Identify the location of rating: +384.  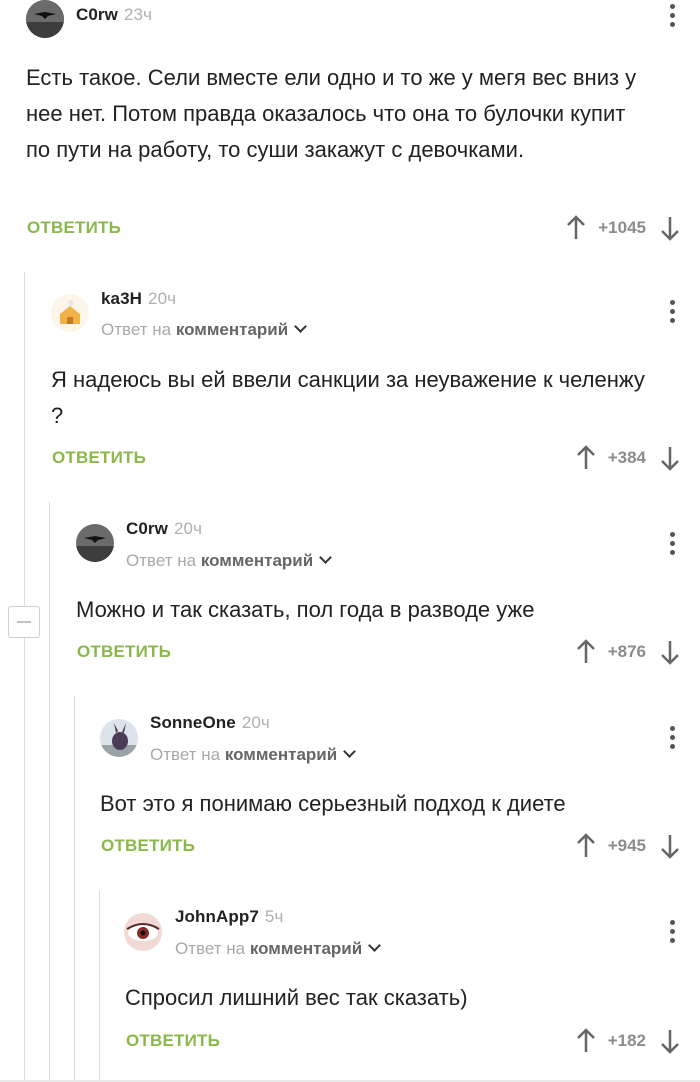
(628, 458).